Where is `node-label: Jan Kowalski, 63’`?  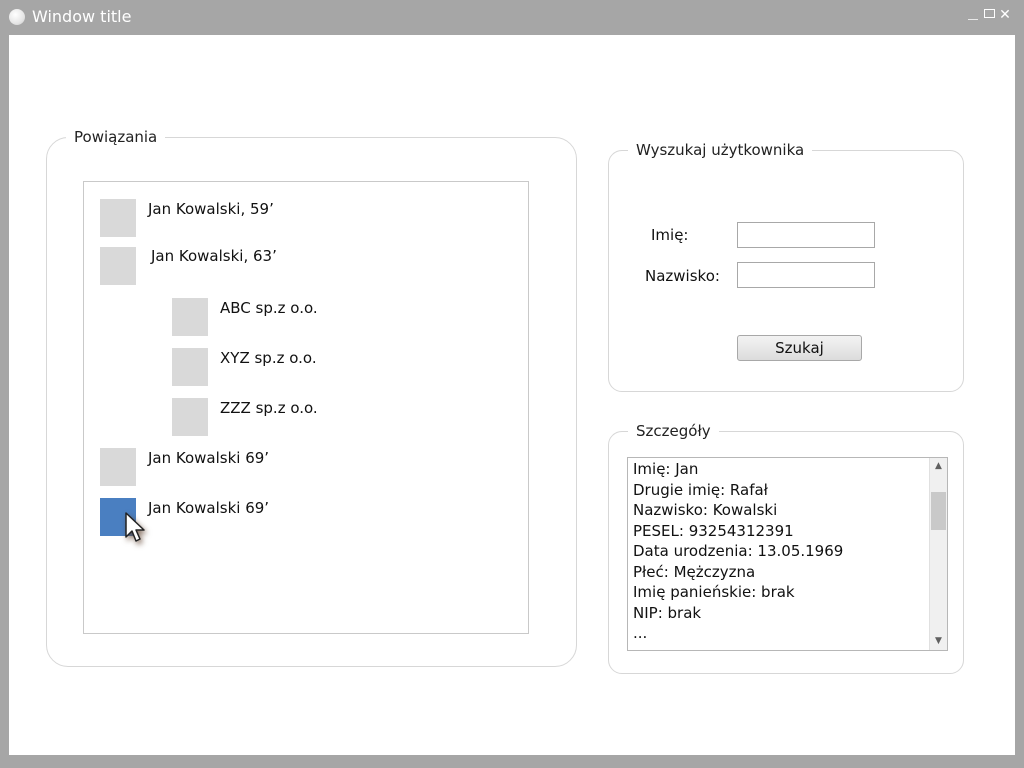 node-label: Jan Kowalski, 63’ is located at coordinates (214, 256).